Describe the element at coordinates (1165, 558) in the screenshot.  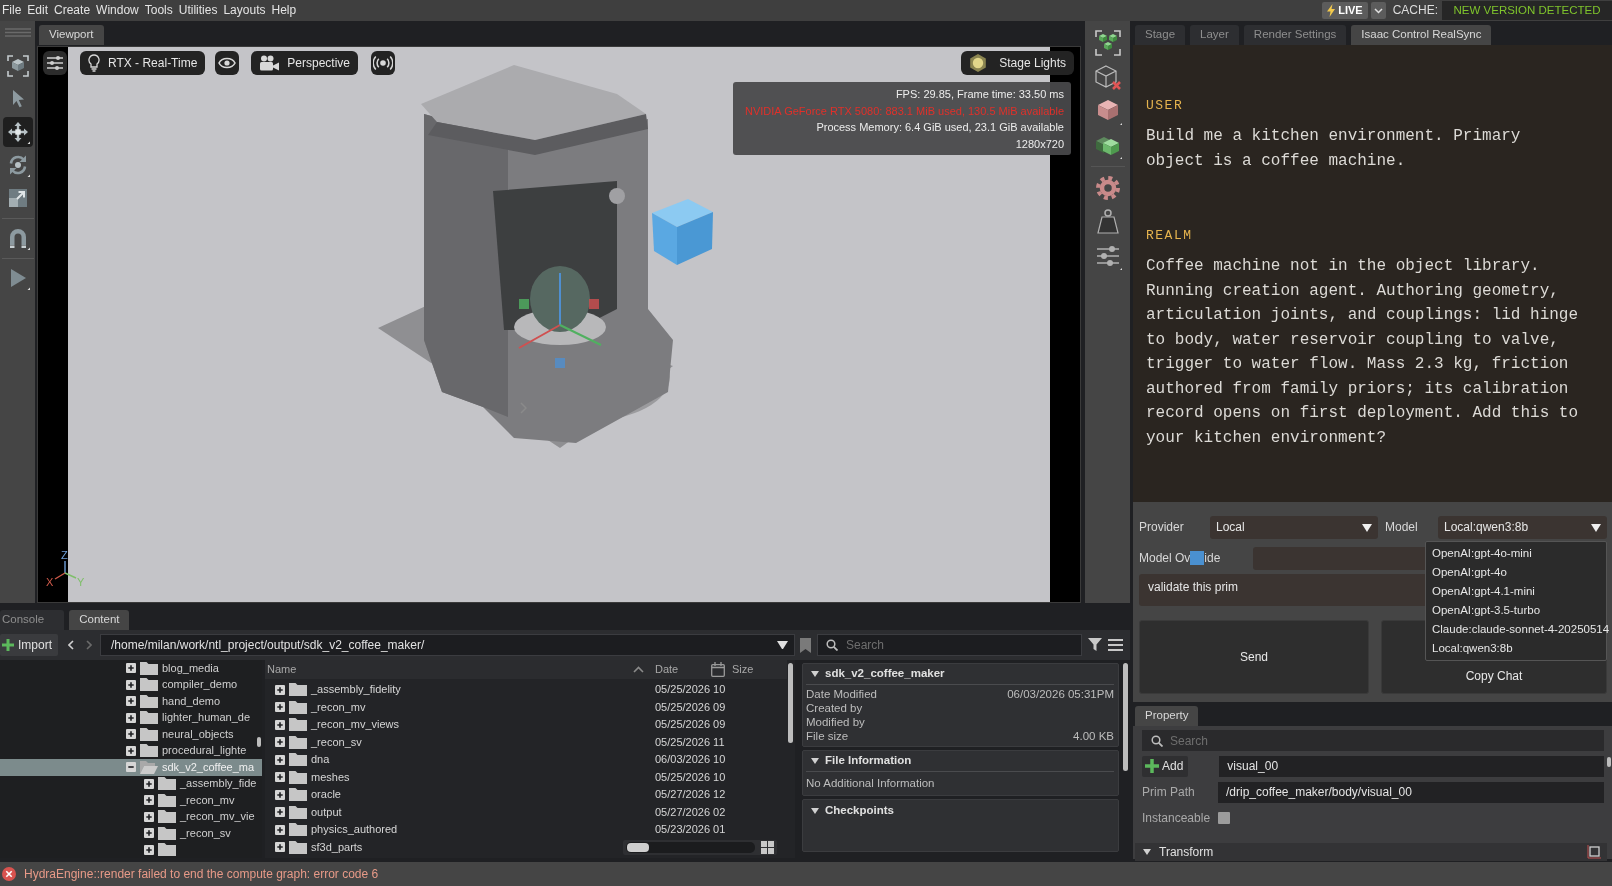
I see `override-label: Model Ov` at that location.